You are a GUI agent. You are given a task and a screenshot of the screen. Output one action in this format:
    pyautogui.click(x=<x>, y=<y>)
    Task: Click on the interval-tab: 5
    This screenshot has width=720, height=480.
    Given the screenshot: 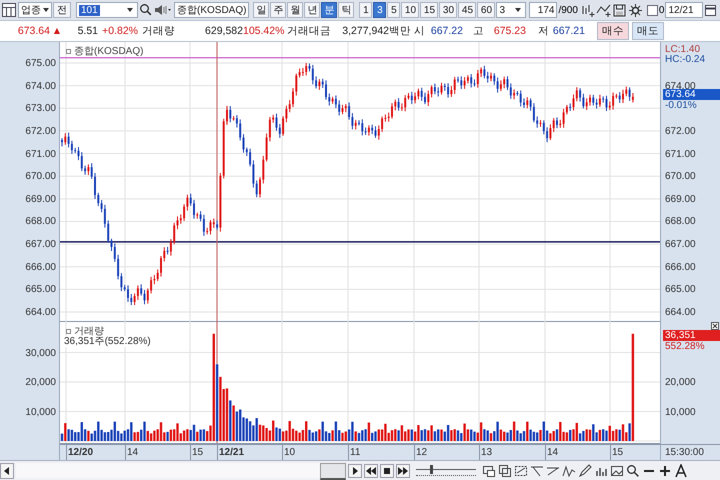 What is the action you would take?
    pyautogui.click(x=393, y=10)
    